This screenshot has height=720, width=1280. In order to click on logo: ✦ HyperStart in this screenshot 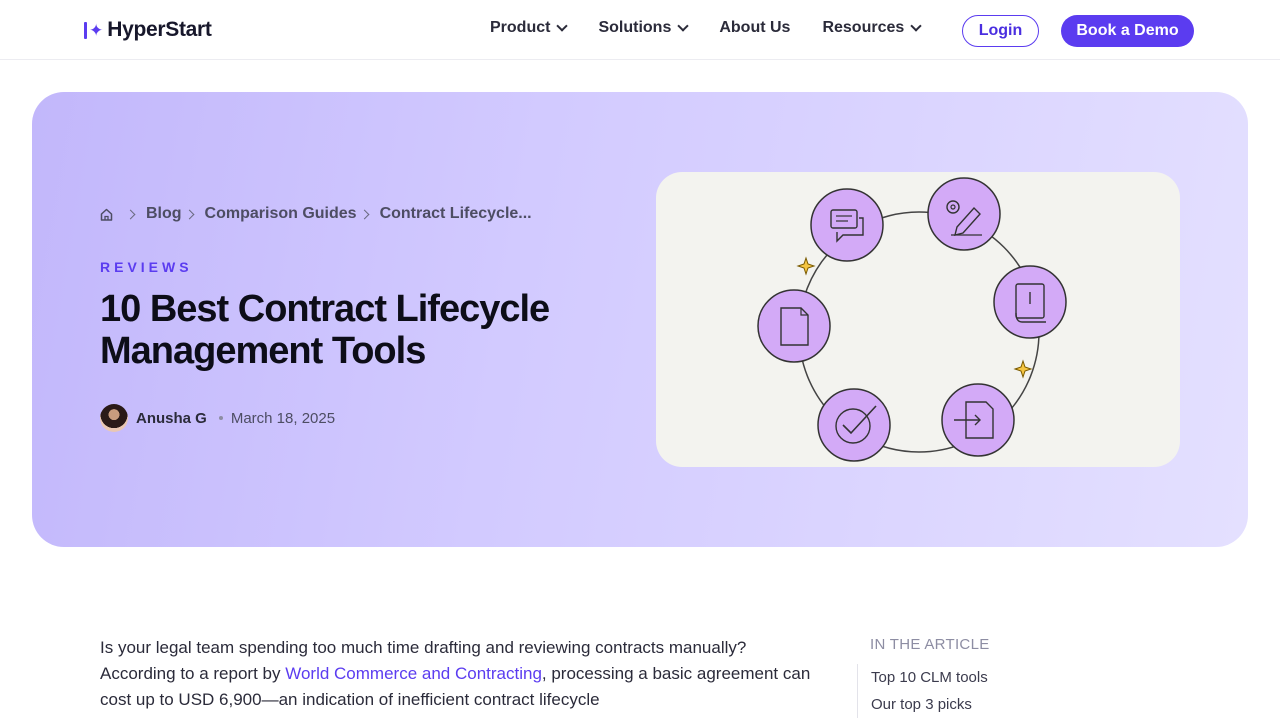, I will do `click(148, 30)`.